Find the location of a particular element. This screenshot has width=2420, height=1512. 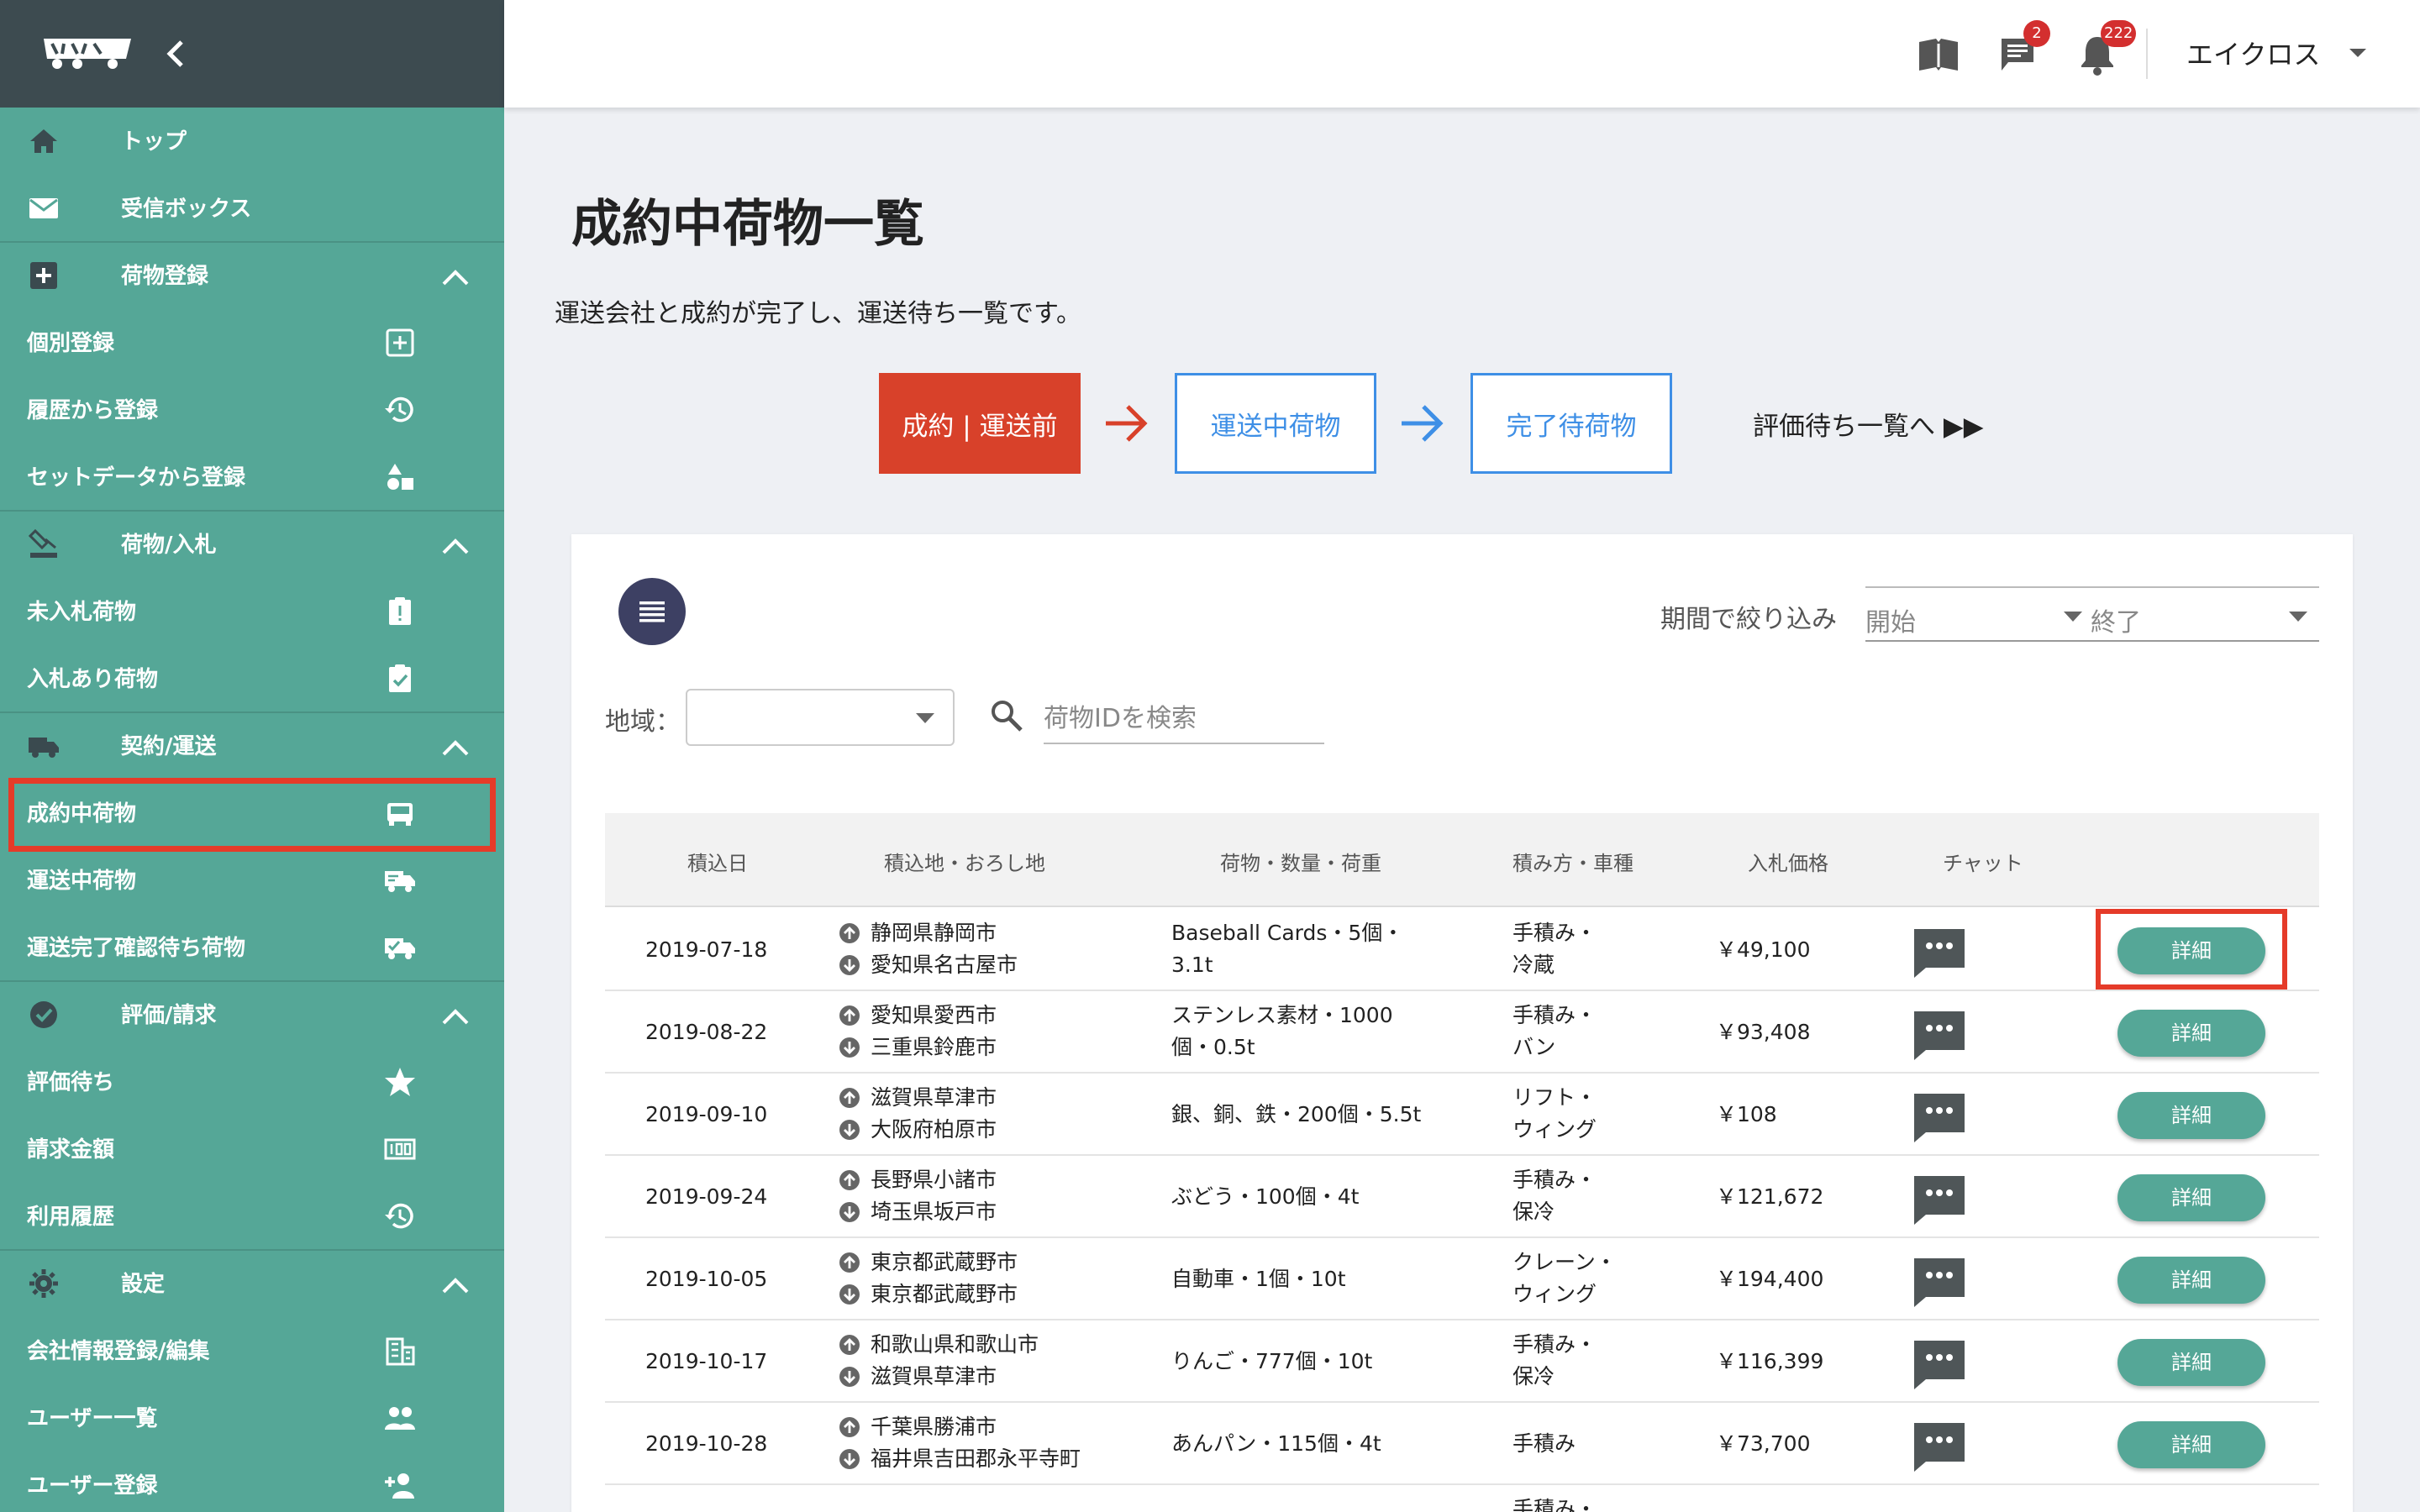

loading-method-cell: 手積み・ 保冷 is located at coordinates (1555, 1361).